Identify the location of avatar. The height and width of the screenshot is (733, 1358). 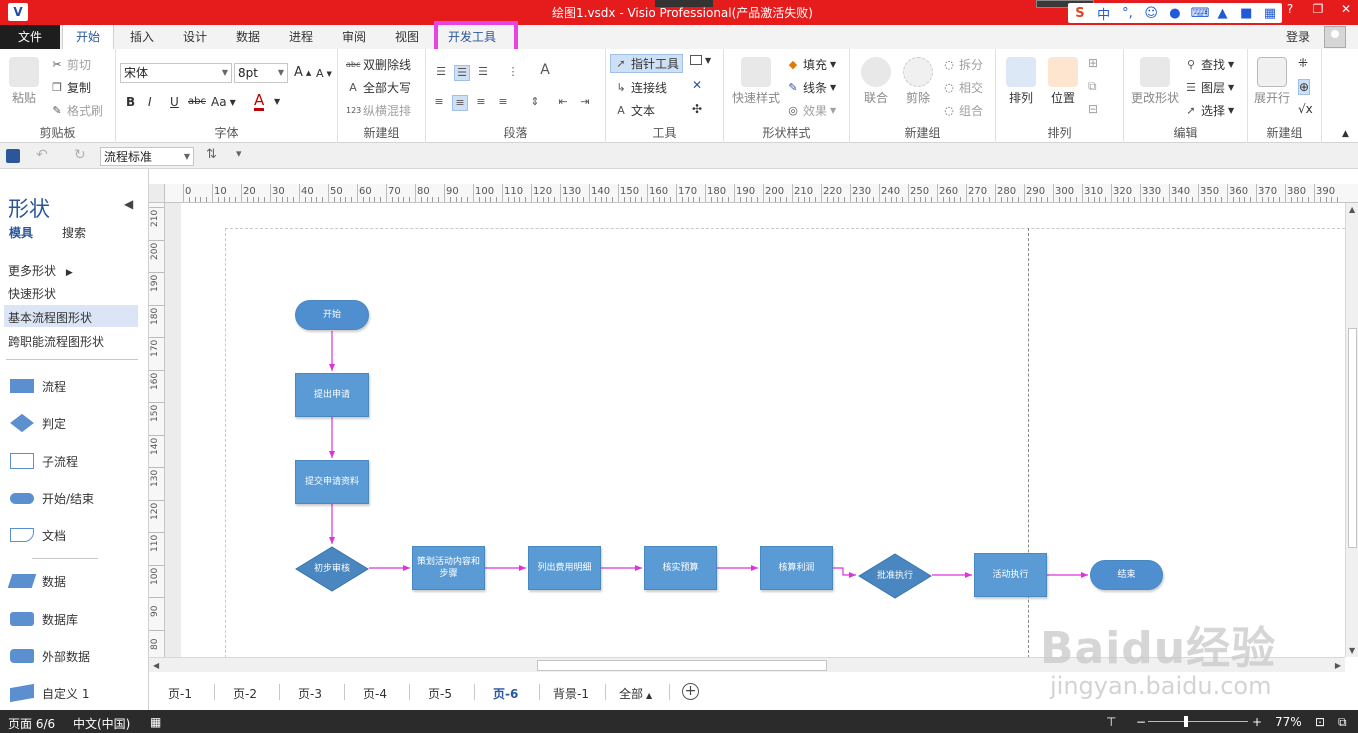
(1335, 37).